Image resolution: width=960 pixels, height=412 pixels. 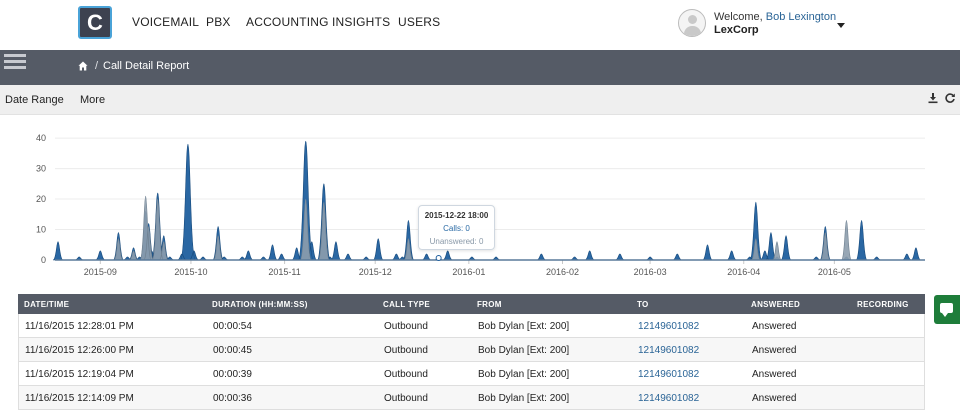 What do you see at coordinates (232, 398) in the screenshot?
I see `cell-duration: 00:00:36` at bounding box center [232, 398].